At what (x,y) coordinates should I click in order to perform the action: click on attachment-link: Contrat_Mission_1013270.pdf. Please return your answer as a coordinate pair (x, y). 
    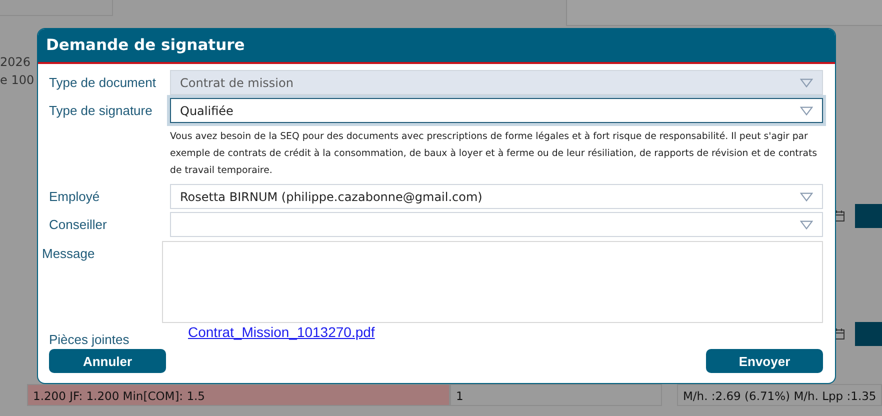
    Looking at the image, I should click on (281, 332).